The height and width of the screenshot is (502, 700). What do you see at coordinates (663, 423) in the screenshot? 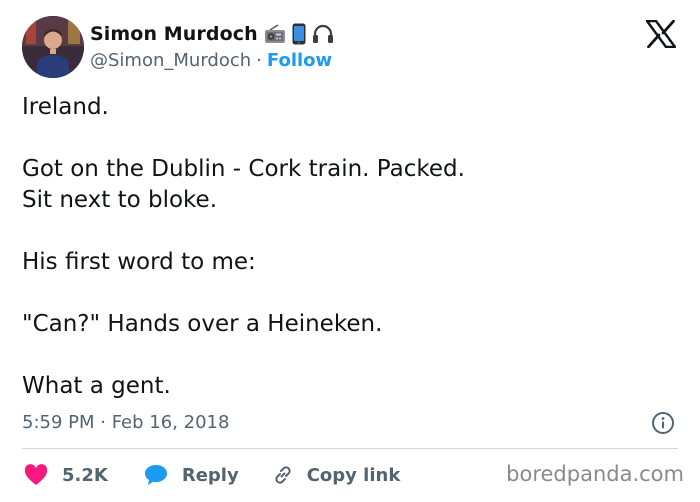
I see `info-icon` at bounding box center [663, 423].